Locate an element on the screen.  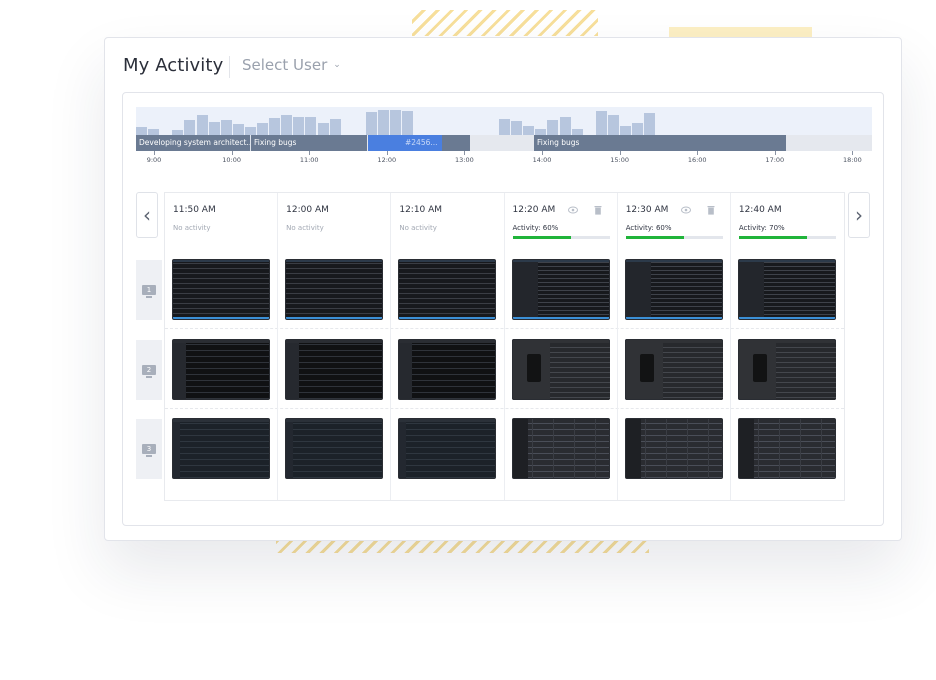
axis-hour-label: 13:00 is located at coordinates (464, 160).